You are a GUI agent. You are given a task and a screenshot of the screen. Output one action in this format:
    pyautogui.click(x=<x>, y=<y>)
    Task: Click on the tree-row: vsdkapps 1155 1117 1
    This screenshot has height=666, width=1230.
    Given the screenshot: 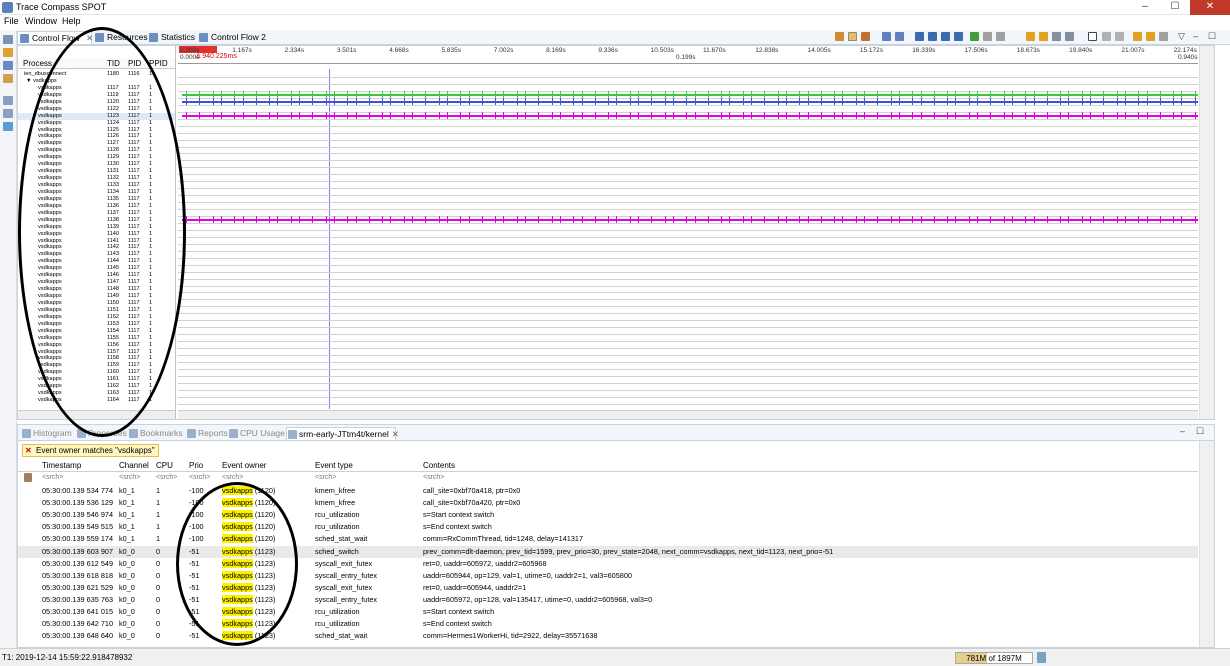 What is the action you would take?
    pyautogui.click(x=96, y=338)
    